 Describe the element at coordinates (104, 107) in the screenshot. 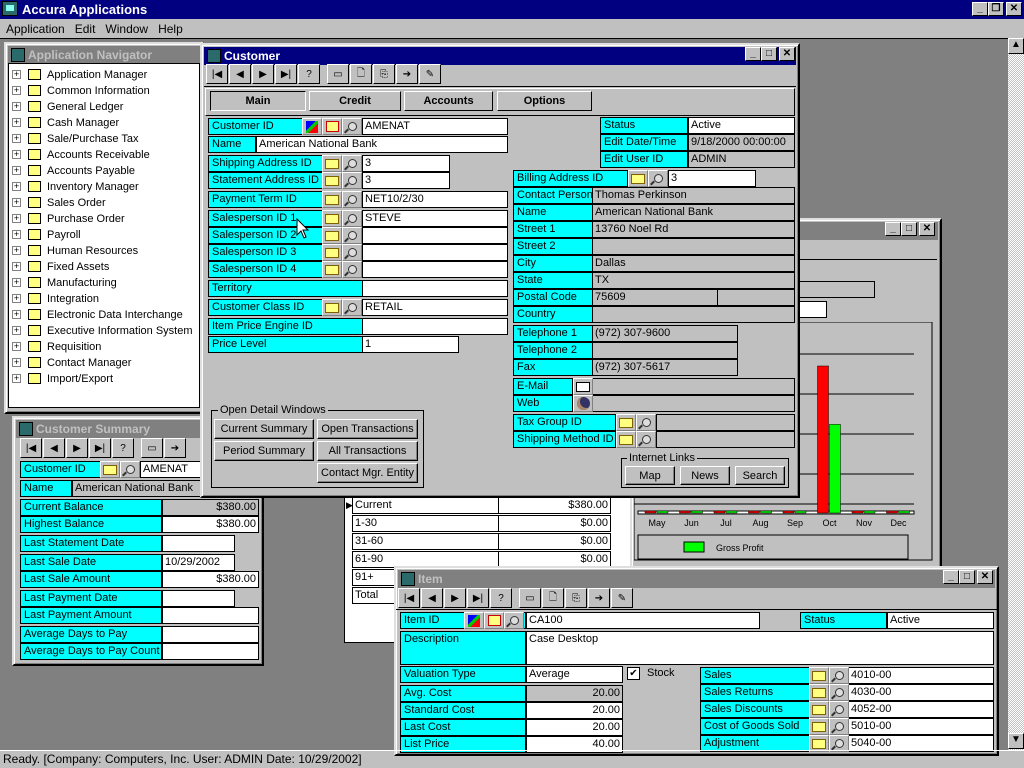

I see `nav-tree-item: + General Ledger` at that location.